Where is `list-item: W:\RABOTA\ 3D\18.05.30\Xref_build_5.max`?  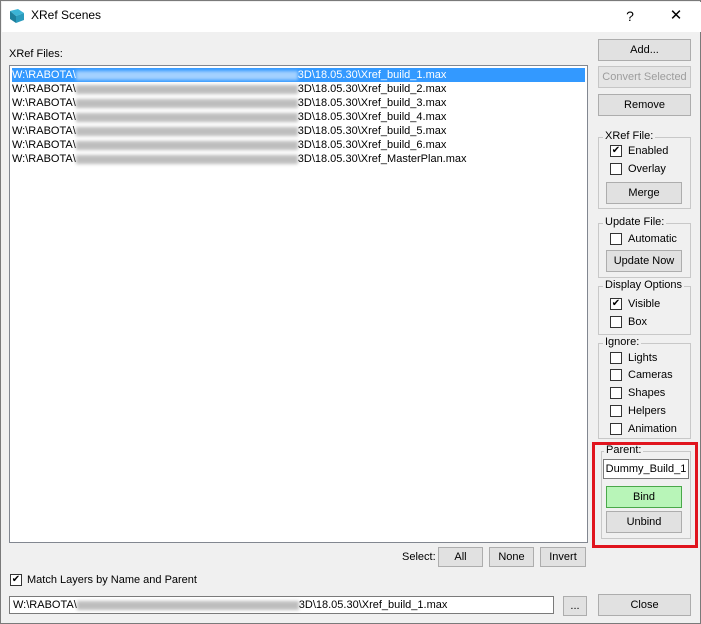 list-item: W:\RABOTA\ 3D\18.05.30\Xref_build_5.max is located at coordinates (229, 131).